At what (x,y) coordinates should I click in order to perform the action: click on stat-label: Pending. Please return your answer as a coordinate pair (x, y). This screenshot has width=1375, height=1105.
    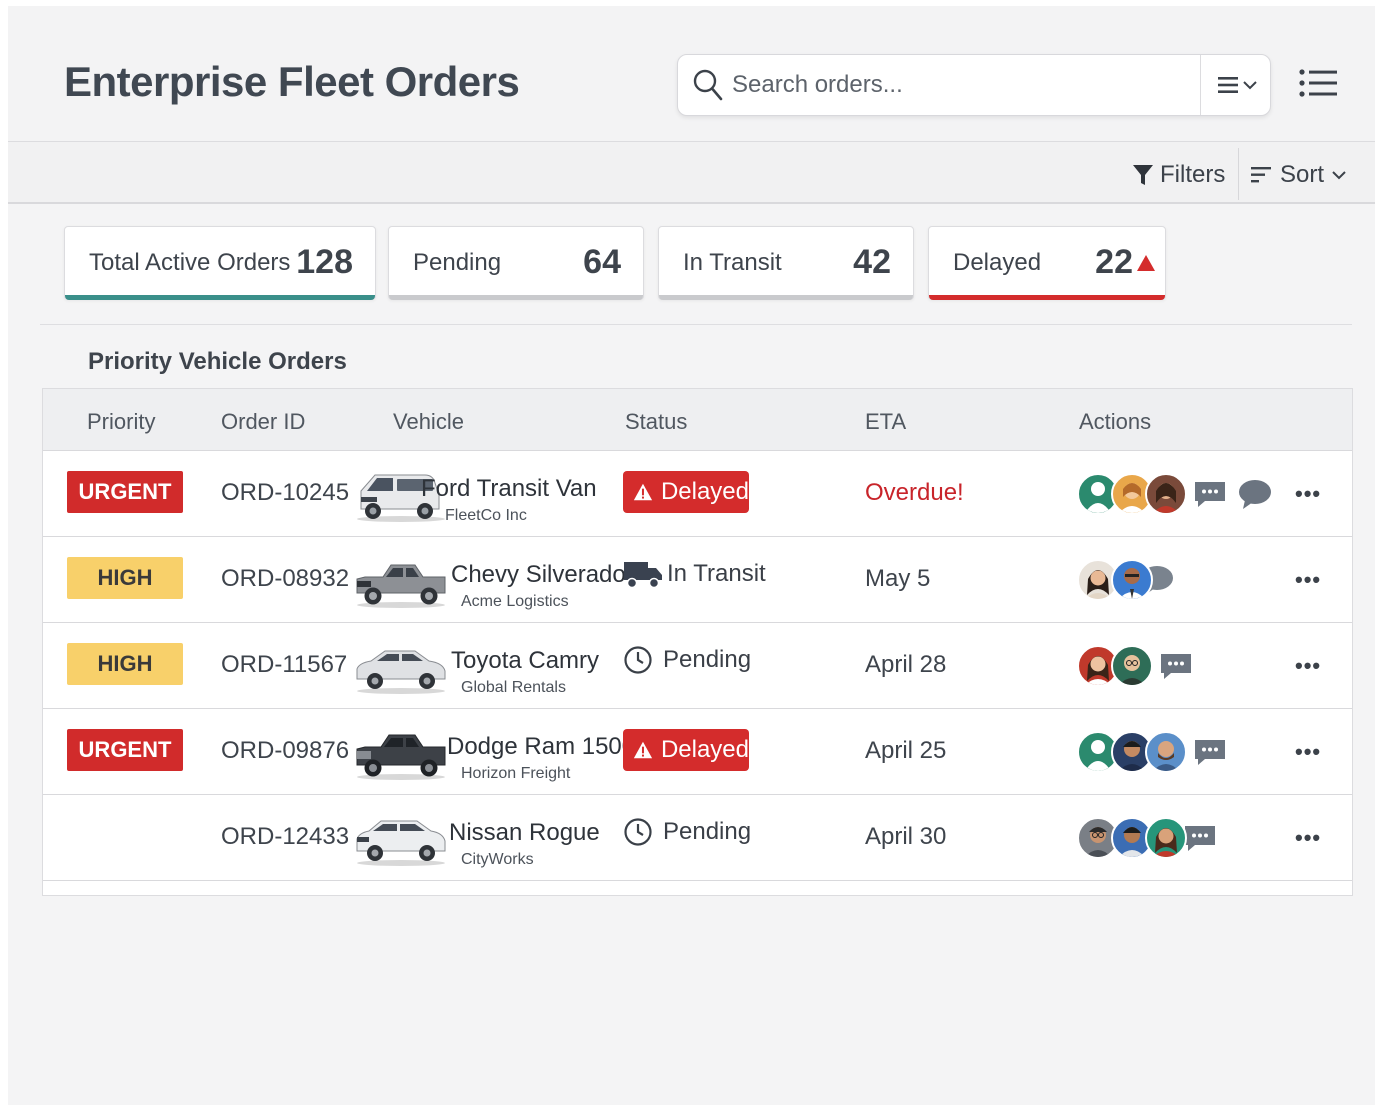
    Looking at the image, I should click on (457, 262).